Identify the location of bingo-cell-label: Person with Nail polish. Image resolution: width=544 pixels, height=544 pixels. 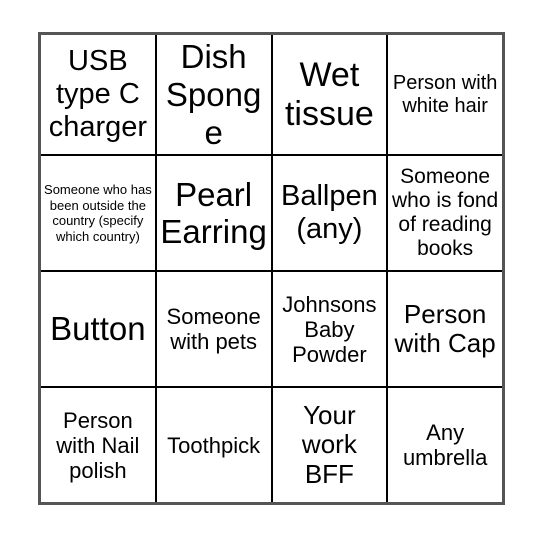
(98, 445).